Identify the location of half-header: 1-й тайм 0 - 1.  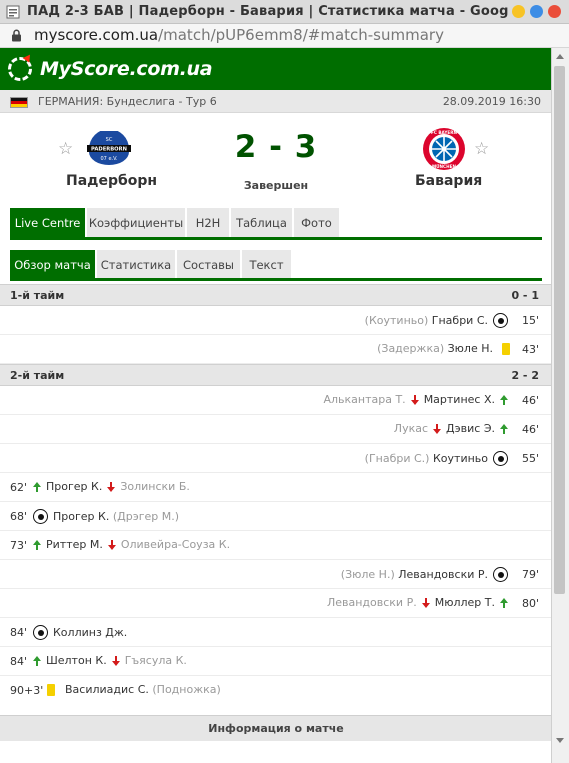
(275, 295).